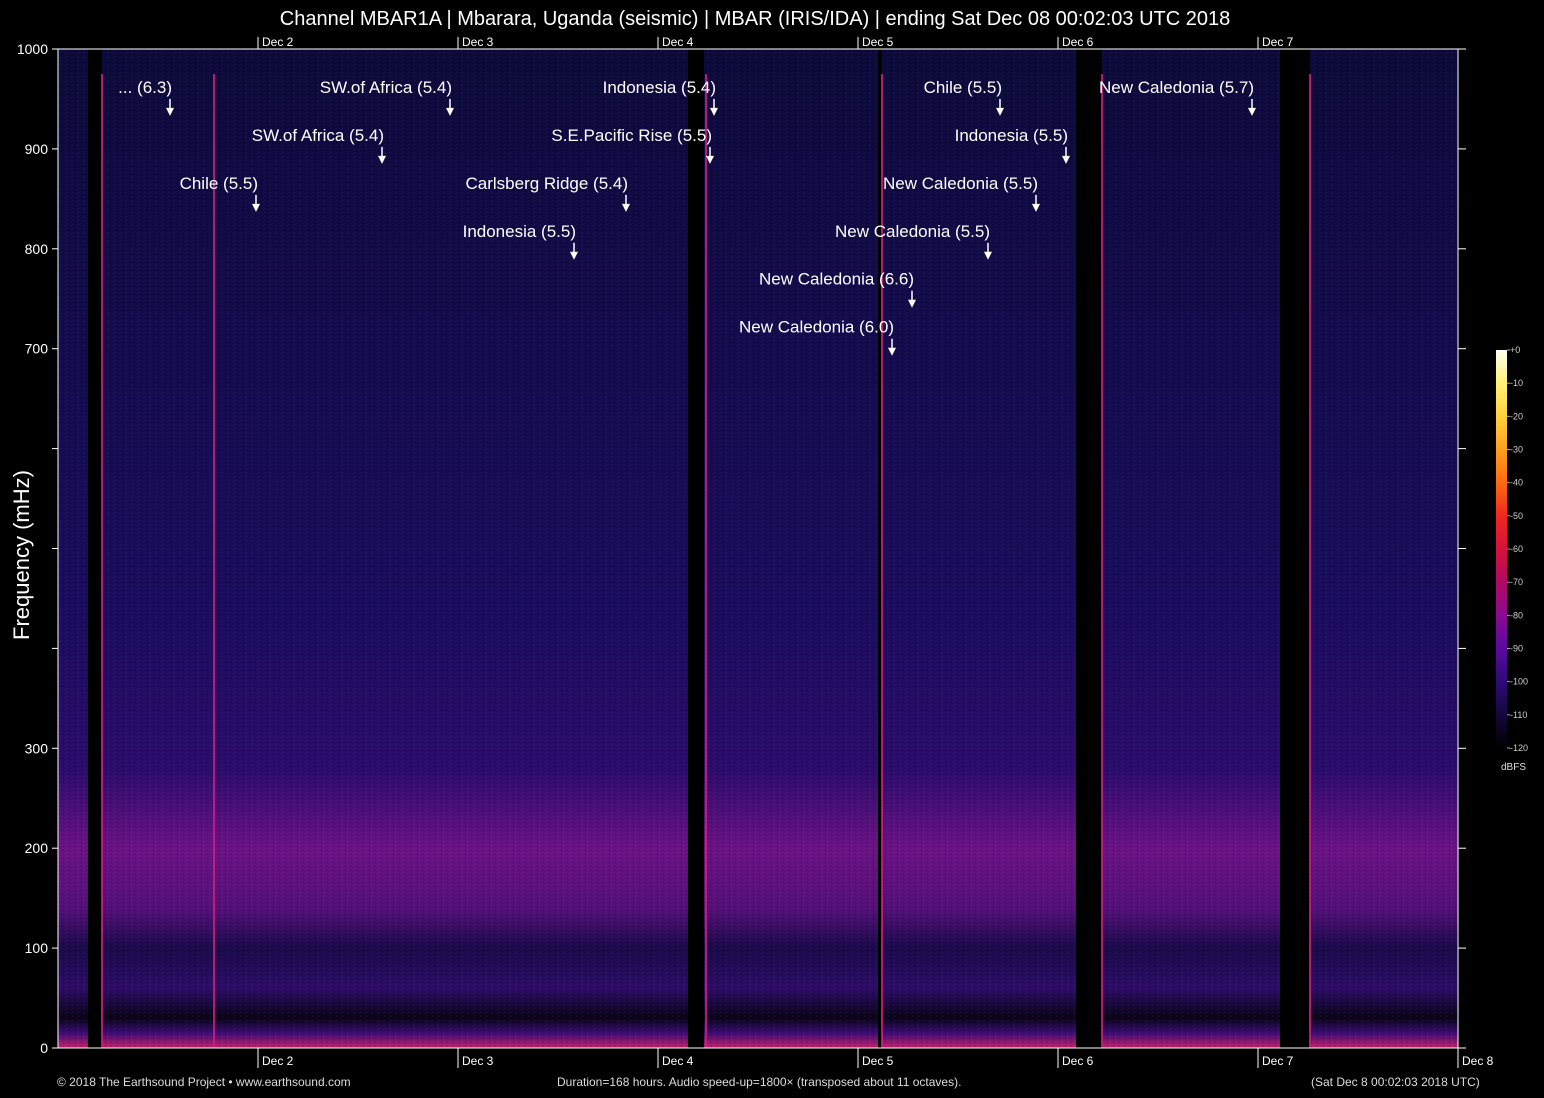  Describe the element at coordinates (37, 948) in the screenshot. I see `y-tick-label: 100` at that location.